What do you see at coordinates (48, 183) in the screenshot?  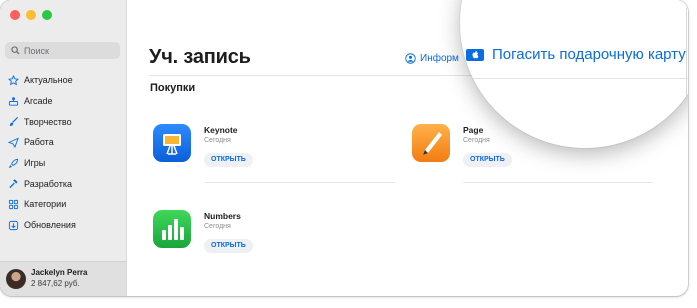 I see `sidebar-item-label: Разработка` at bounding box center [48, 183].